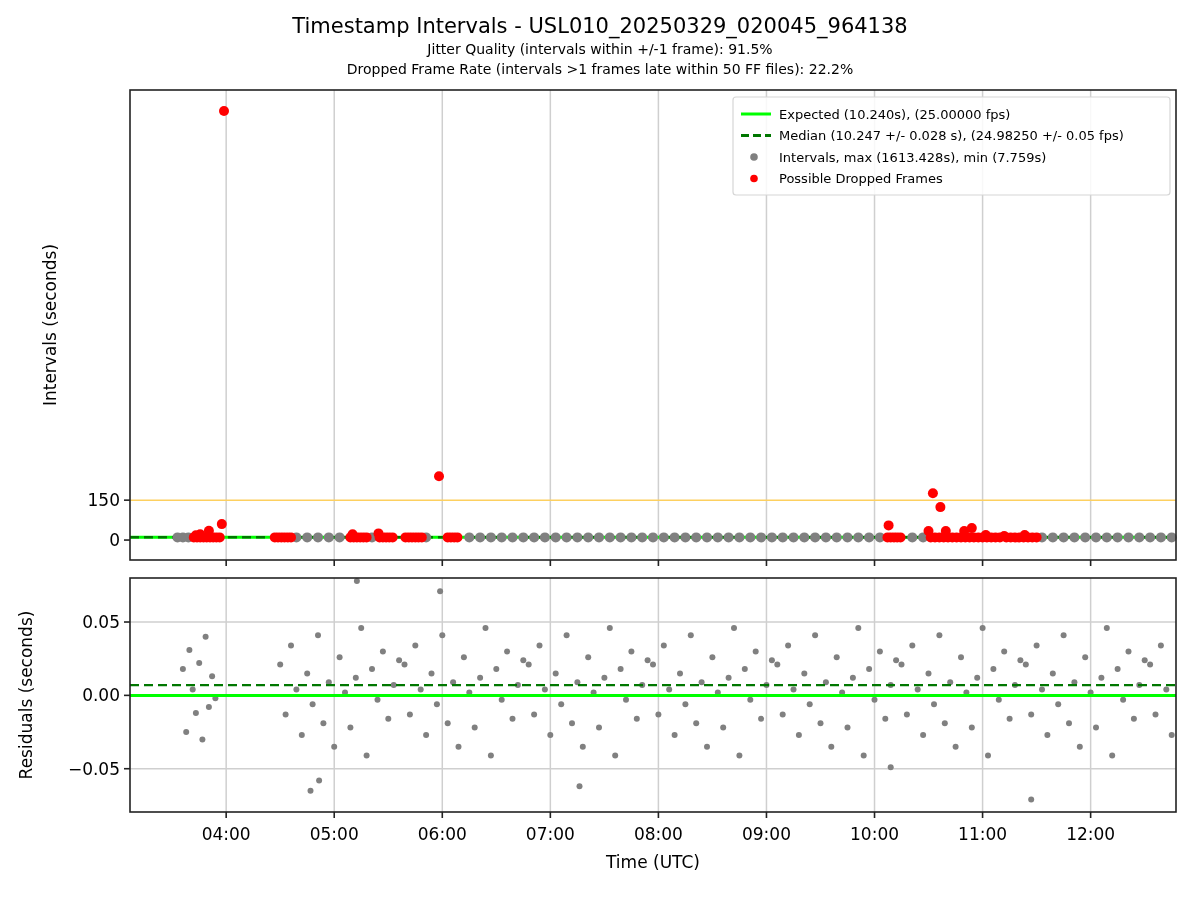  I want to click on tick-label: 06:00, so click(442, 834).